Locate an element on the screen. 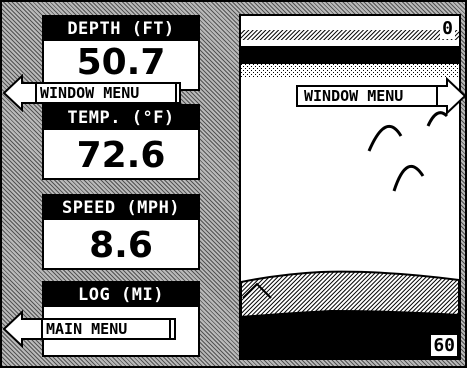  depth-panel-header: DEPTH (FT) is located at coordinates (121, 29).